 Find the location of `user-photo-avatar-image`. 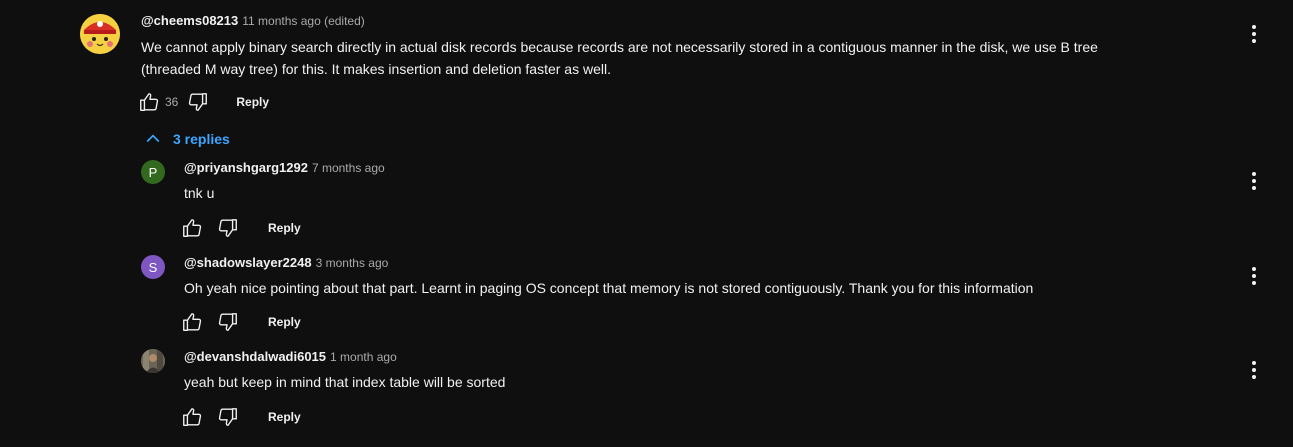

user-photo-avatar-image is located at coordinates (153, 361).